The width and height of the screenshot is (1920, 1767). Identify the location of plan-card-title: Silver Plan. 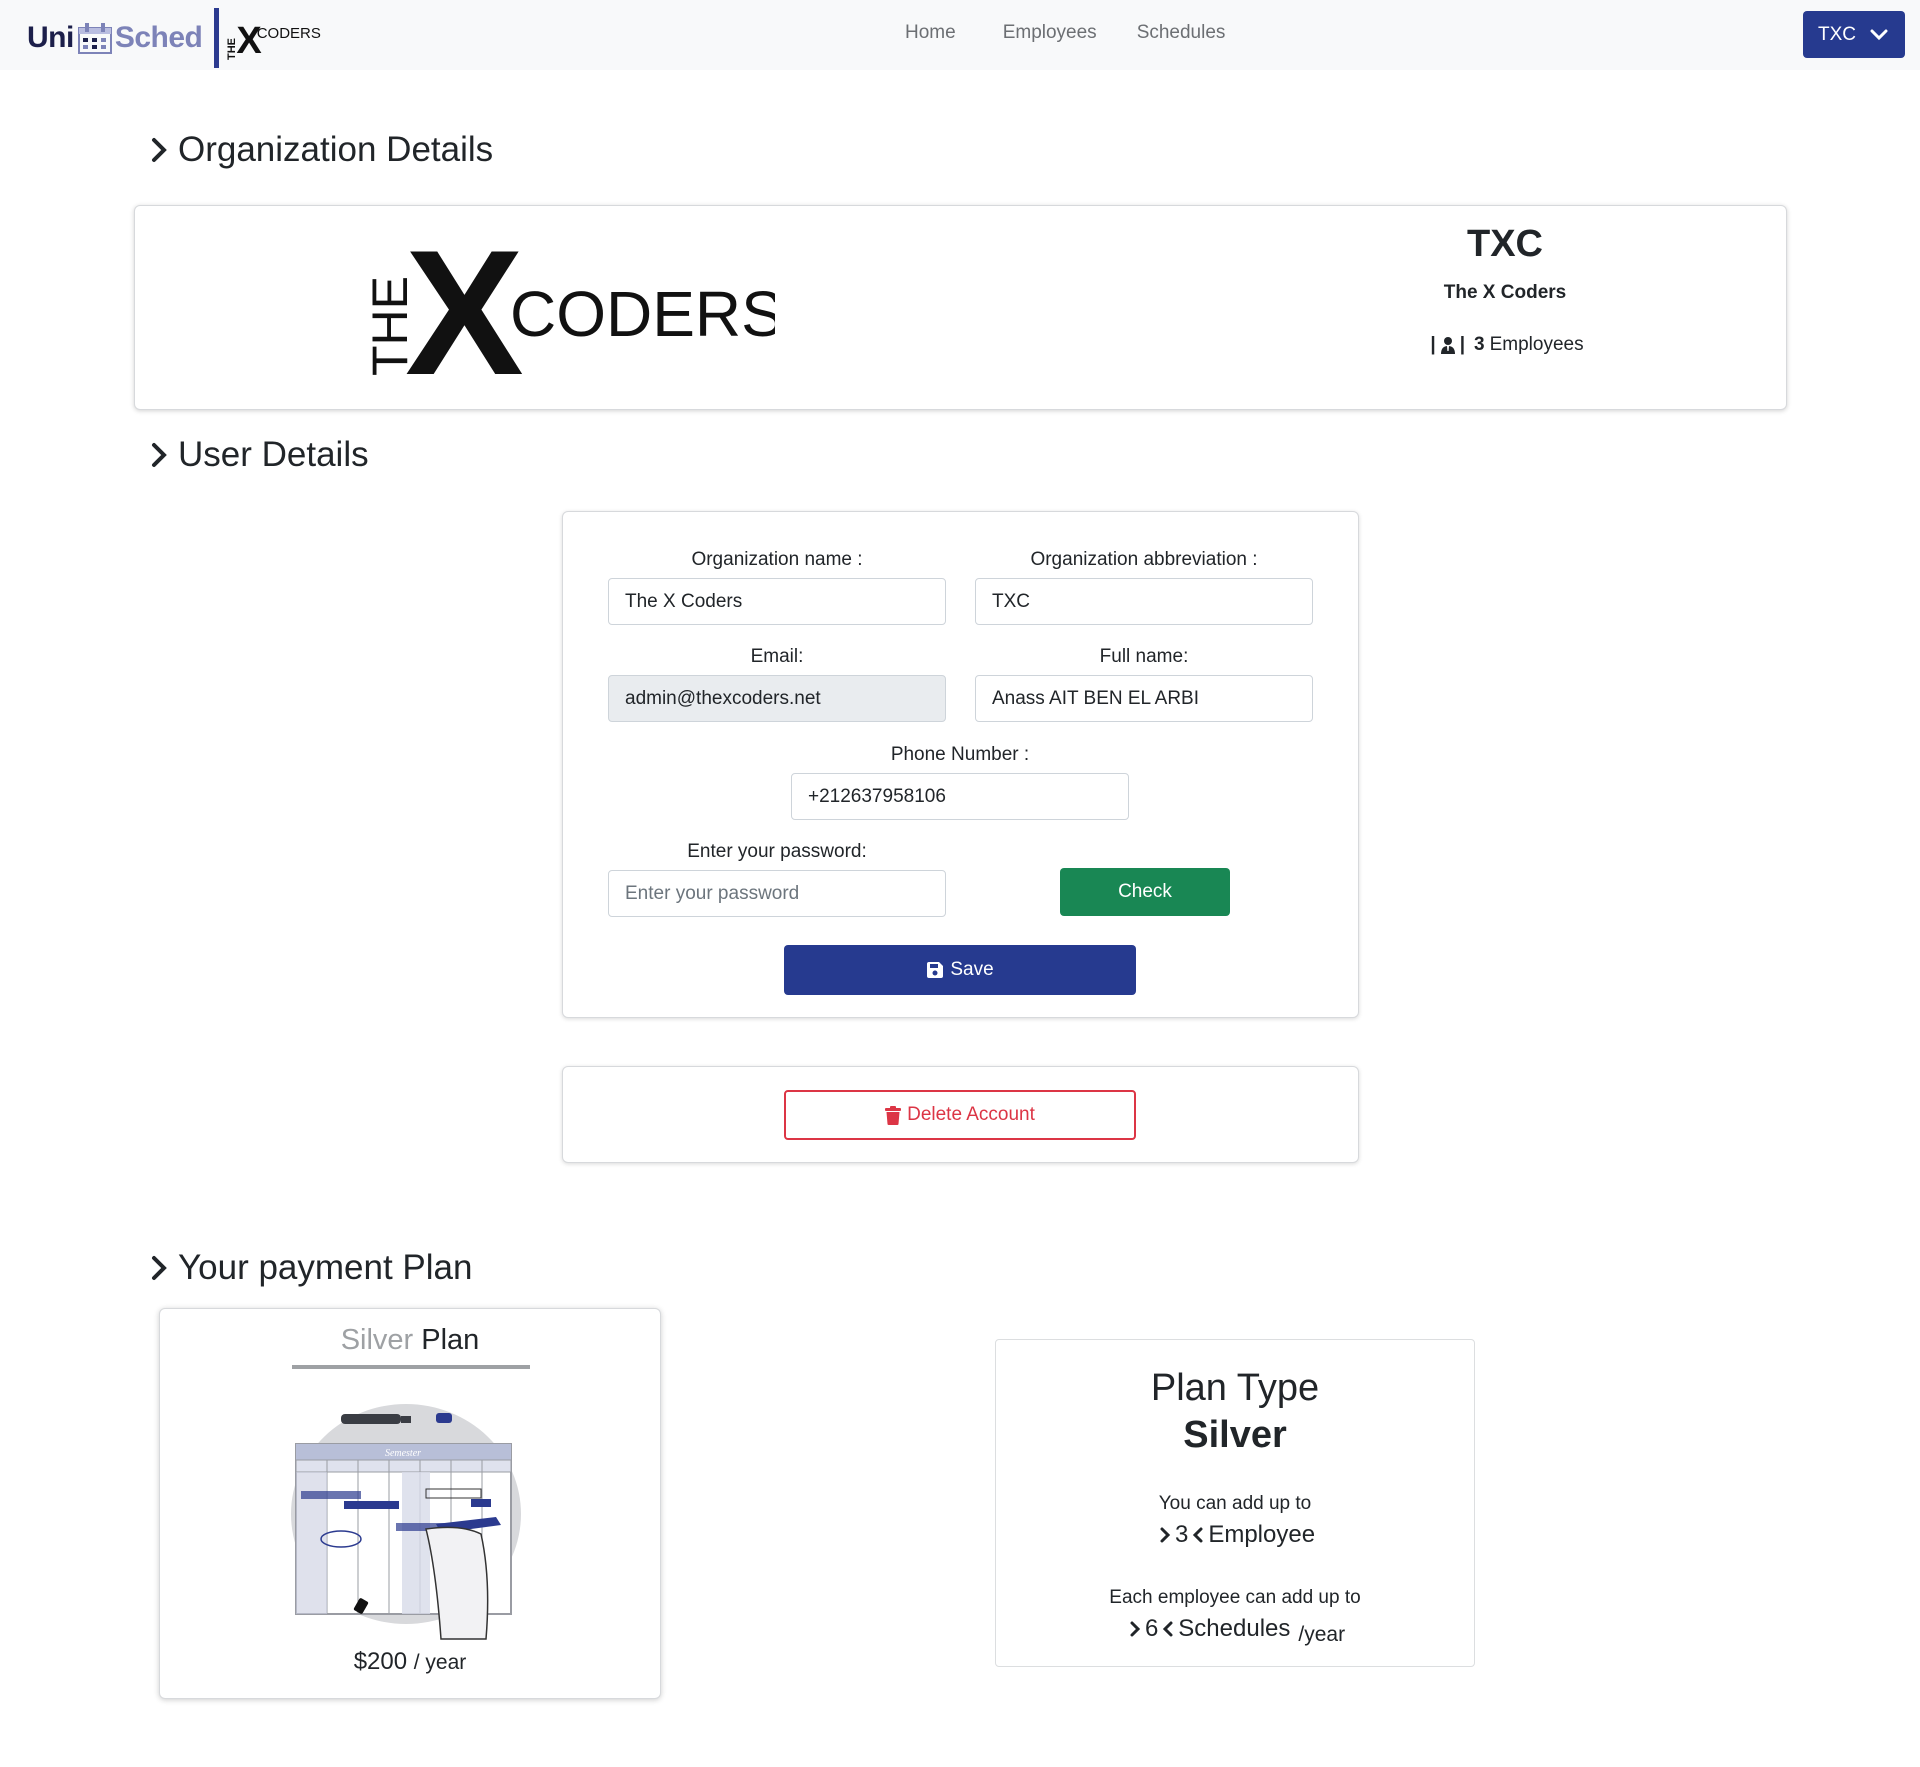
(410, 1340).